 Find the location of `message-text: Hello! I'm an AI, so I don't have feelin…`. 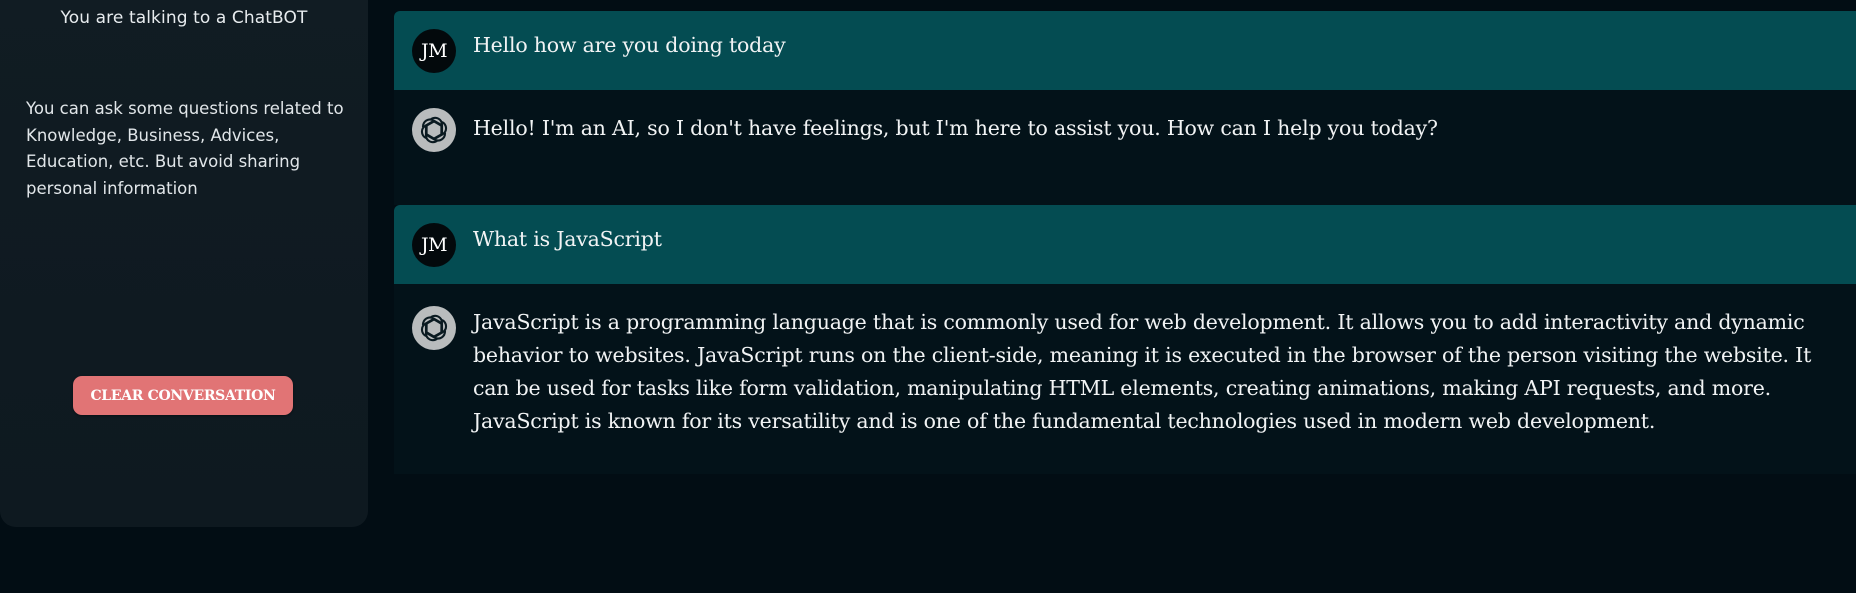

message-text: Hello! I'm an AI, so I don't have feelin… is located at coordinates (955, 128).